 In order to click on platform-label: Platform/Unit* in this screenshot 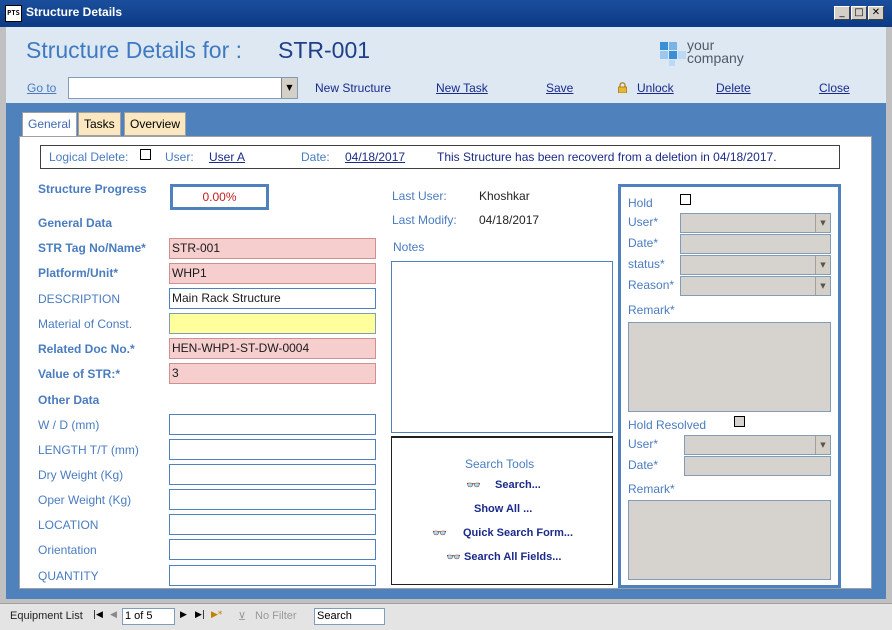, I will do `click(78, 273)`.